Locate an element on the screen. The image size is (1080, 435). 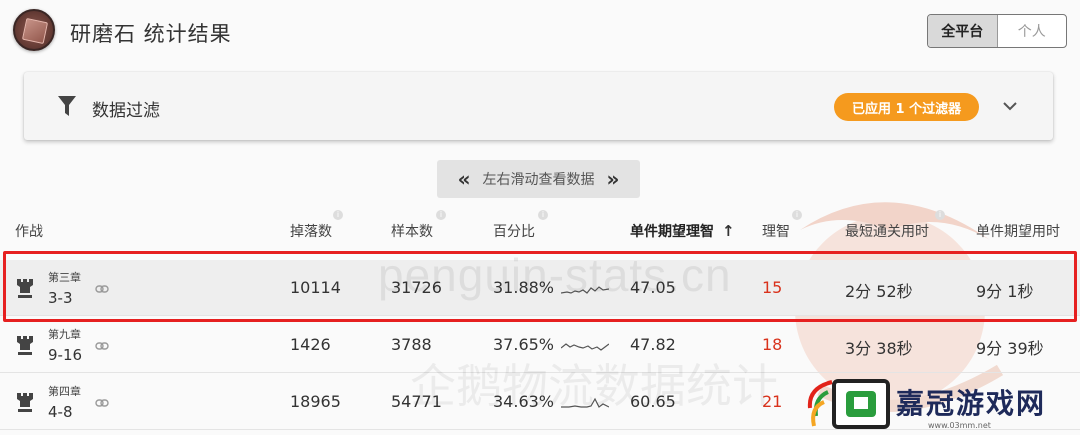
drop-percent: 34.63% is located at coordinates (524, 401).